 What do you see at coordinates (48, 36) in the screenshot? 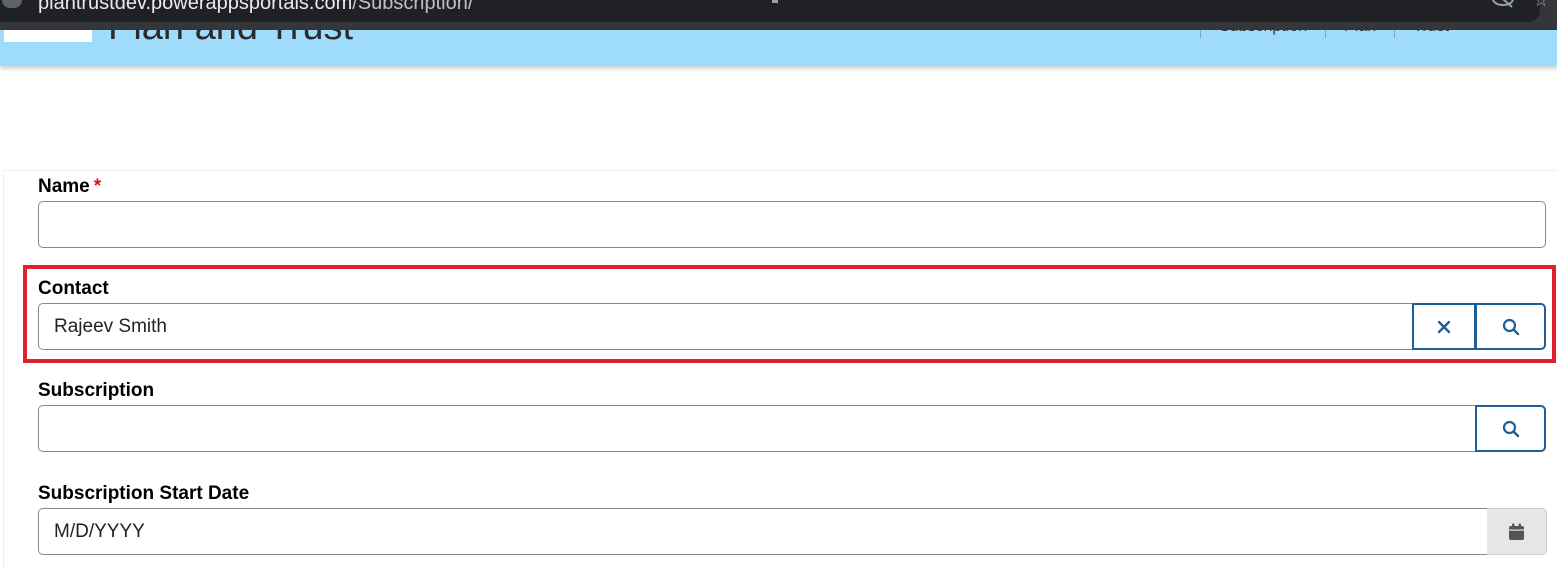
I see `site-logo` at bounding box center [48, 36].